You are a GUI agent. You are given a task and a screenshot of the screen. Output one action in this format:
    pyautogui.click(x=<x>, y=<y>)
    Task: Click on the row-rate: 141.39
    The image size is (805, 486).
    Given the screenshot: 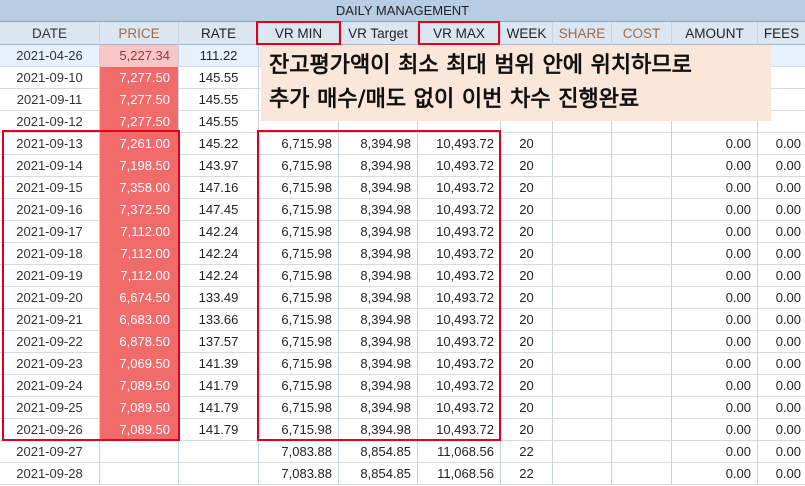 What is the action you would take?
    pyautogui.click(x=219, y=364)
    